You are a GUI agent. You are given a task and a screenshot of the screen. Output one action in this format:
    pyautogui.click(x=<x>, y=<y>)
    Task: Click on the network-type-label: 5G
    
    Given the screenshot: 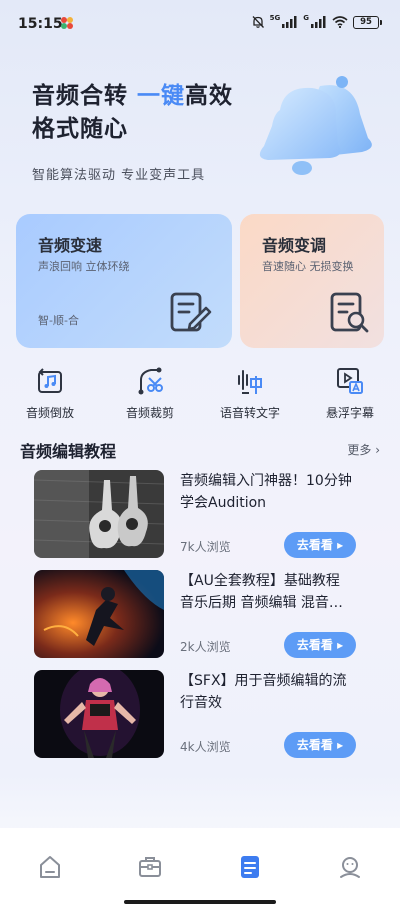 What is the action you would take?
    pyautogui.click(x=275, y=18)
    